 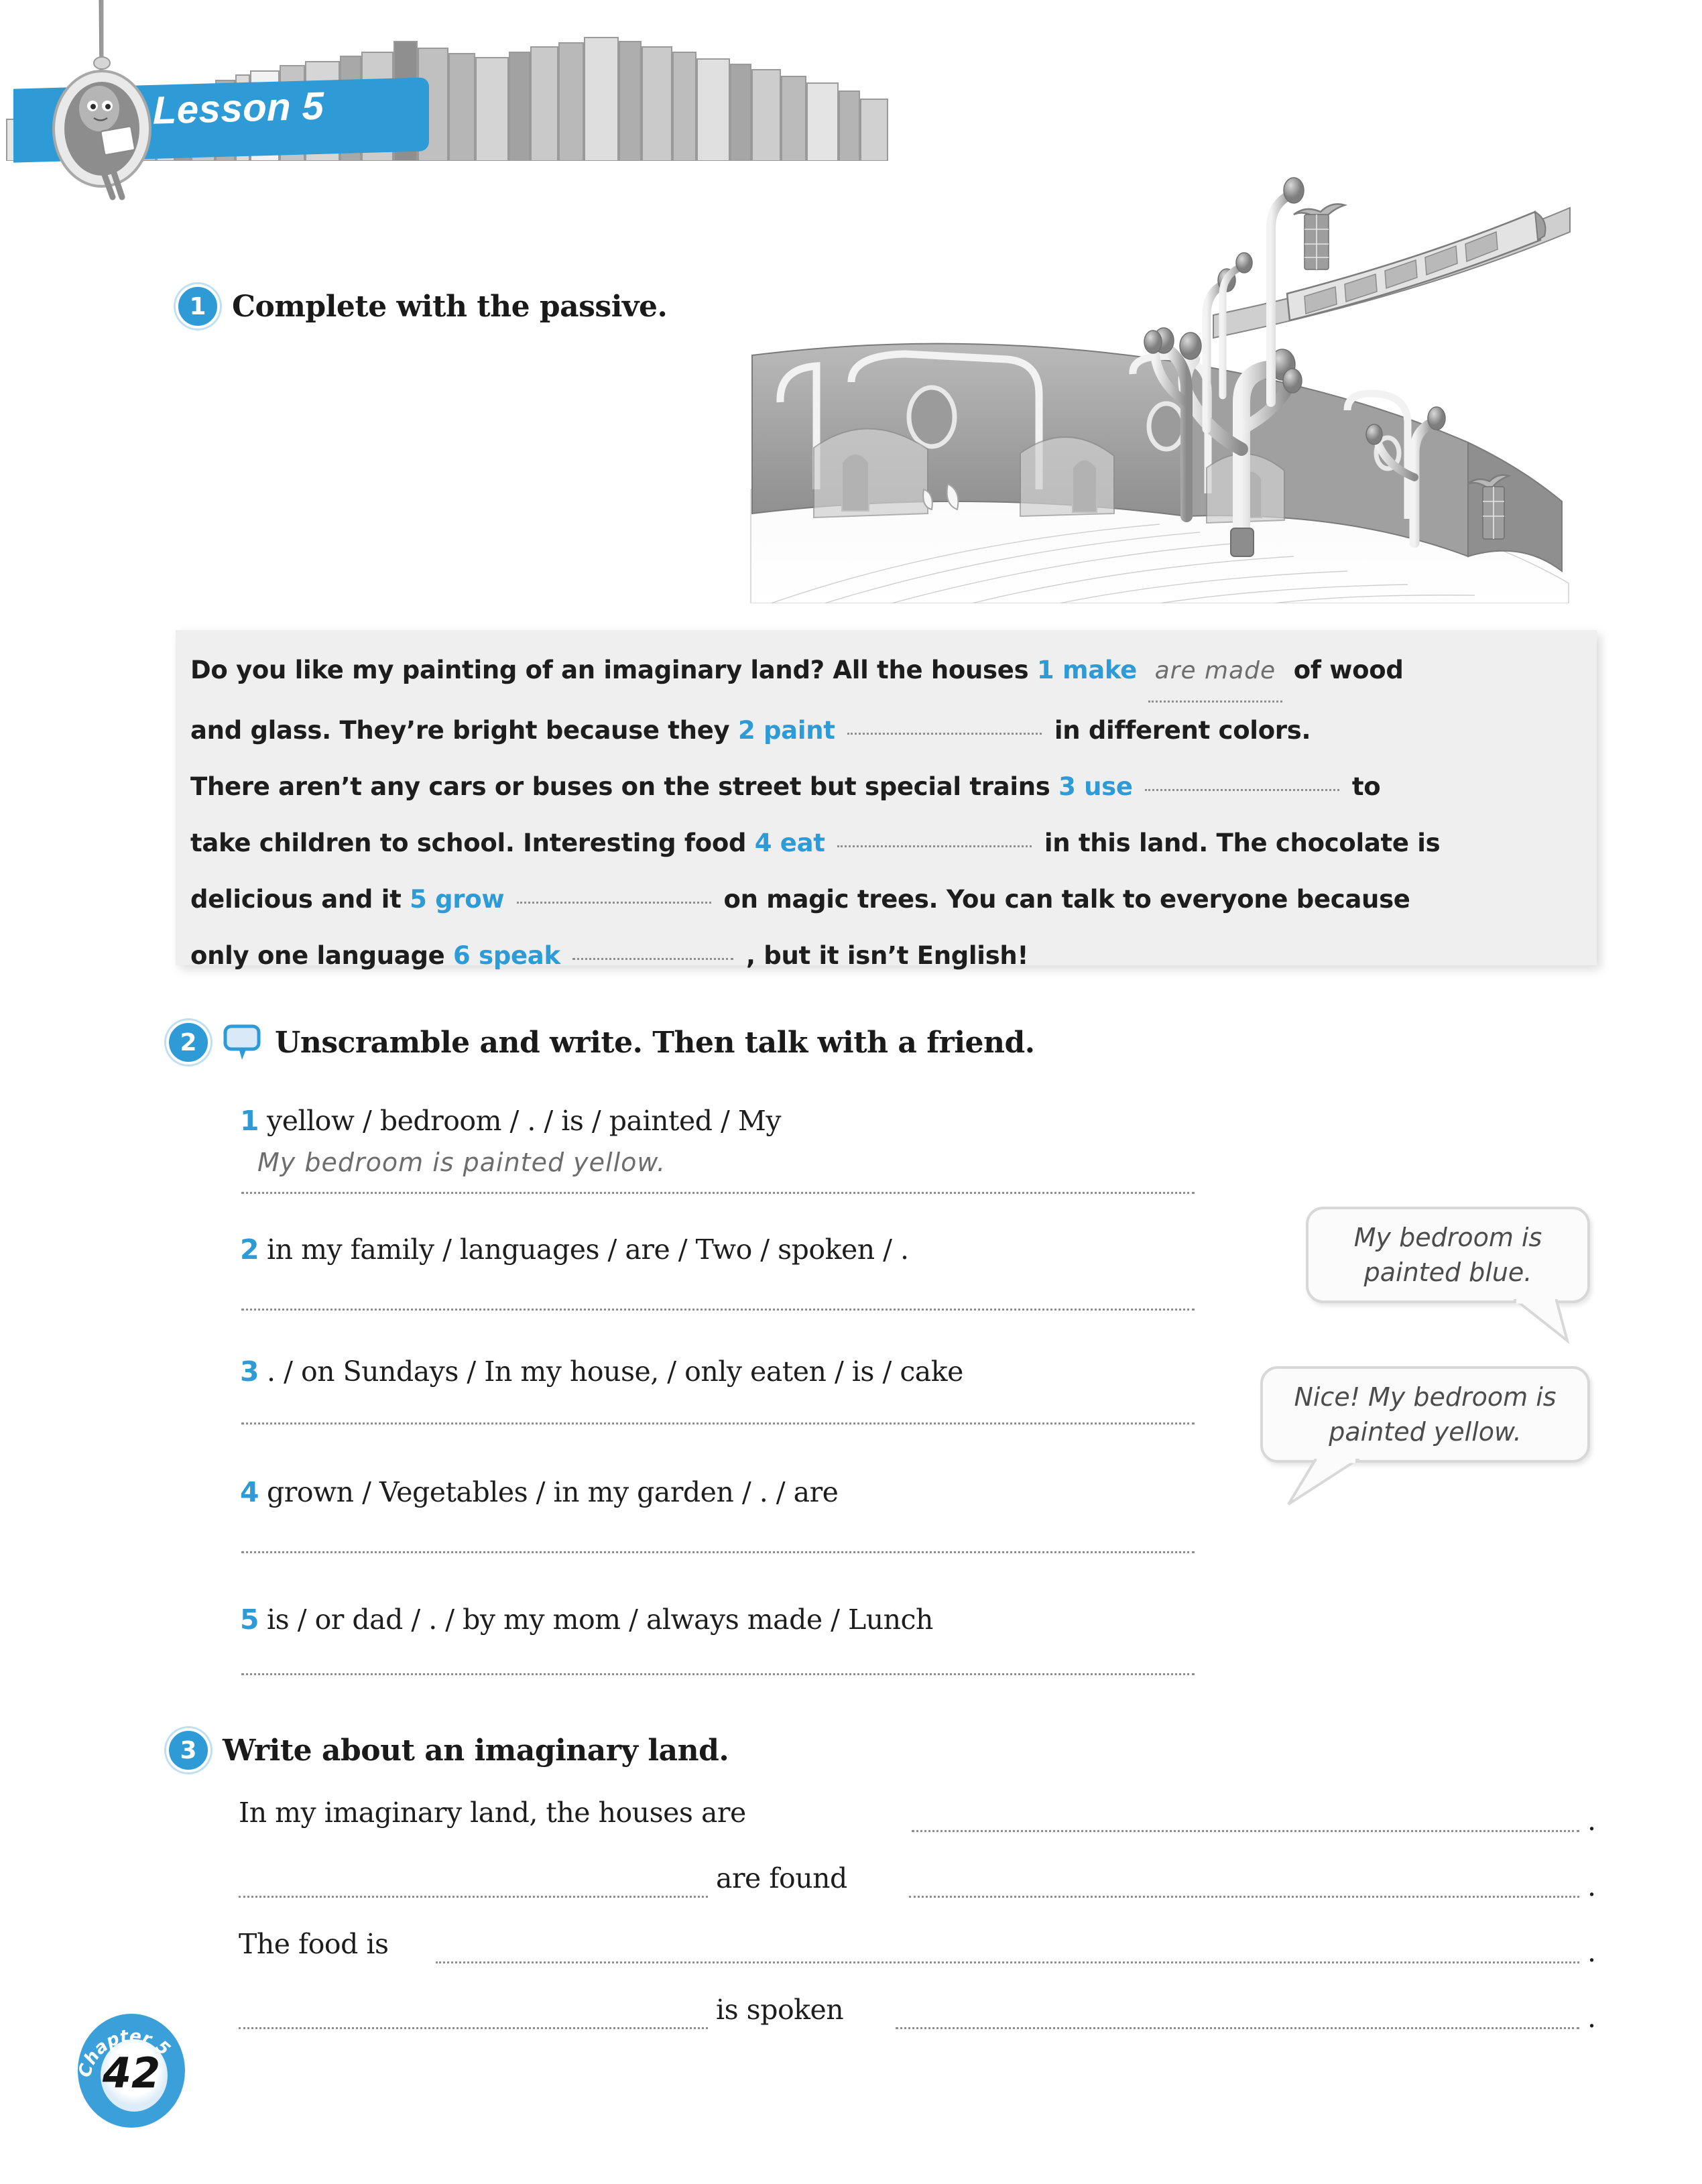 I want to click on cue-number-2: 2, so click(x=746, y=730).